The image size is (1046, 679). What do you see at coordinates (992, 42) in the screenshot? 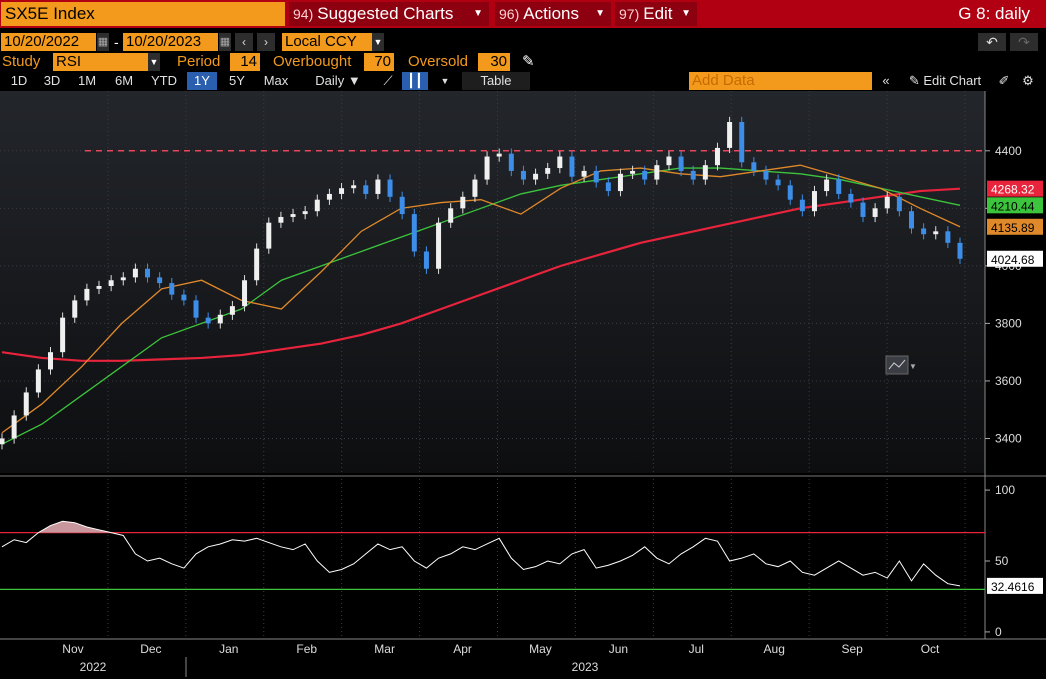
I see `undo-icon: ↶` at bounding box center [992, 42].